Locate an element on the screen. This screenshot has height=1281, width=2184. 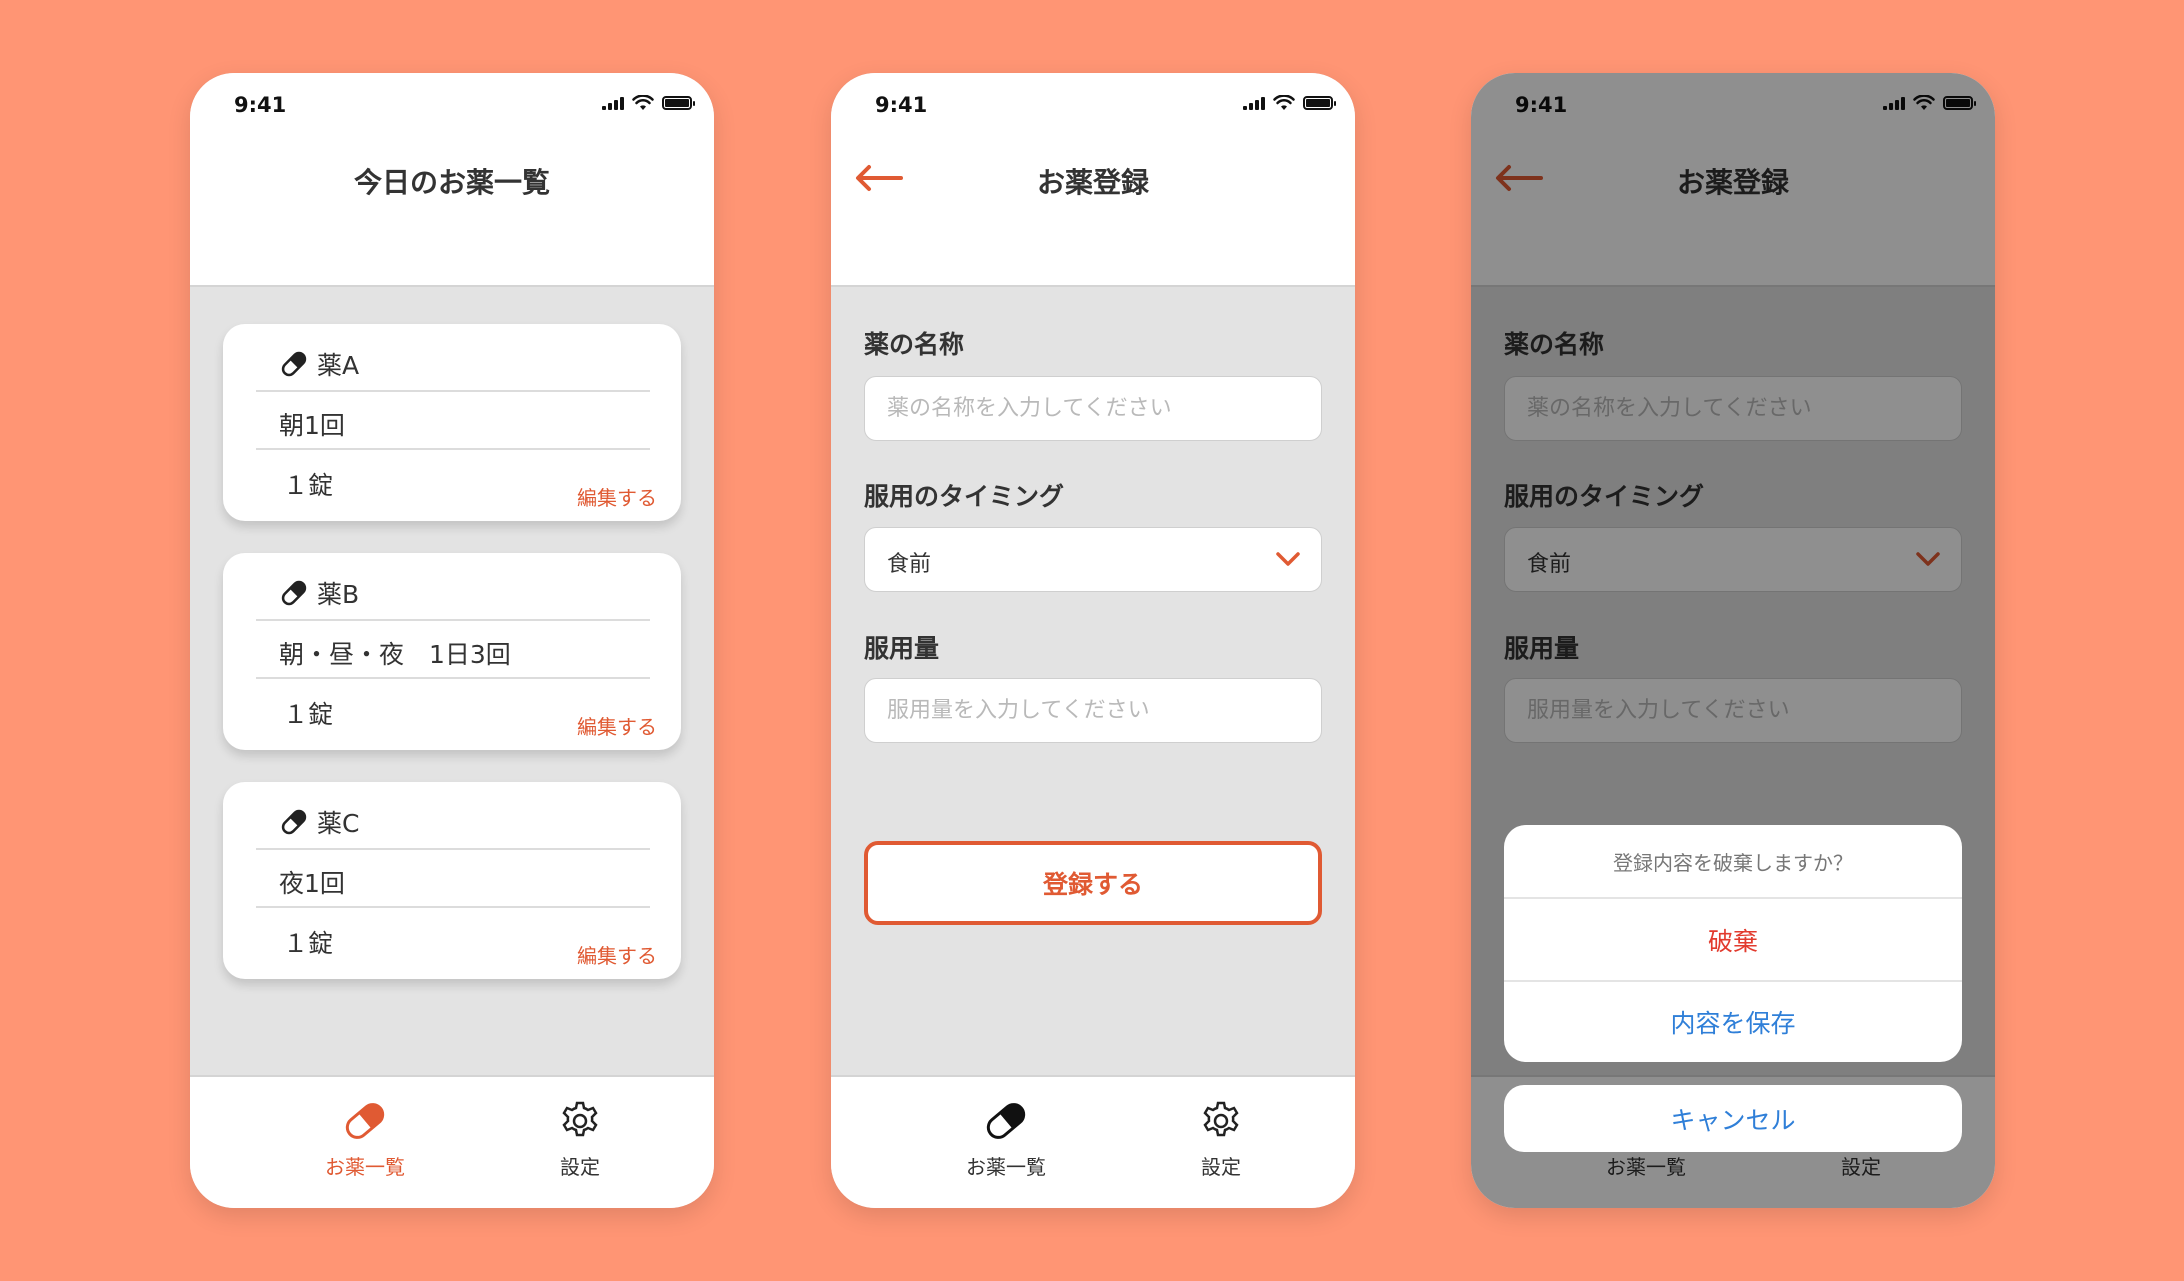
medicine-name-input is located at coordinates (1093, 408).